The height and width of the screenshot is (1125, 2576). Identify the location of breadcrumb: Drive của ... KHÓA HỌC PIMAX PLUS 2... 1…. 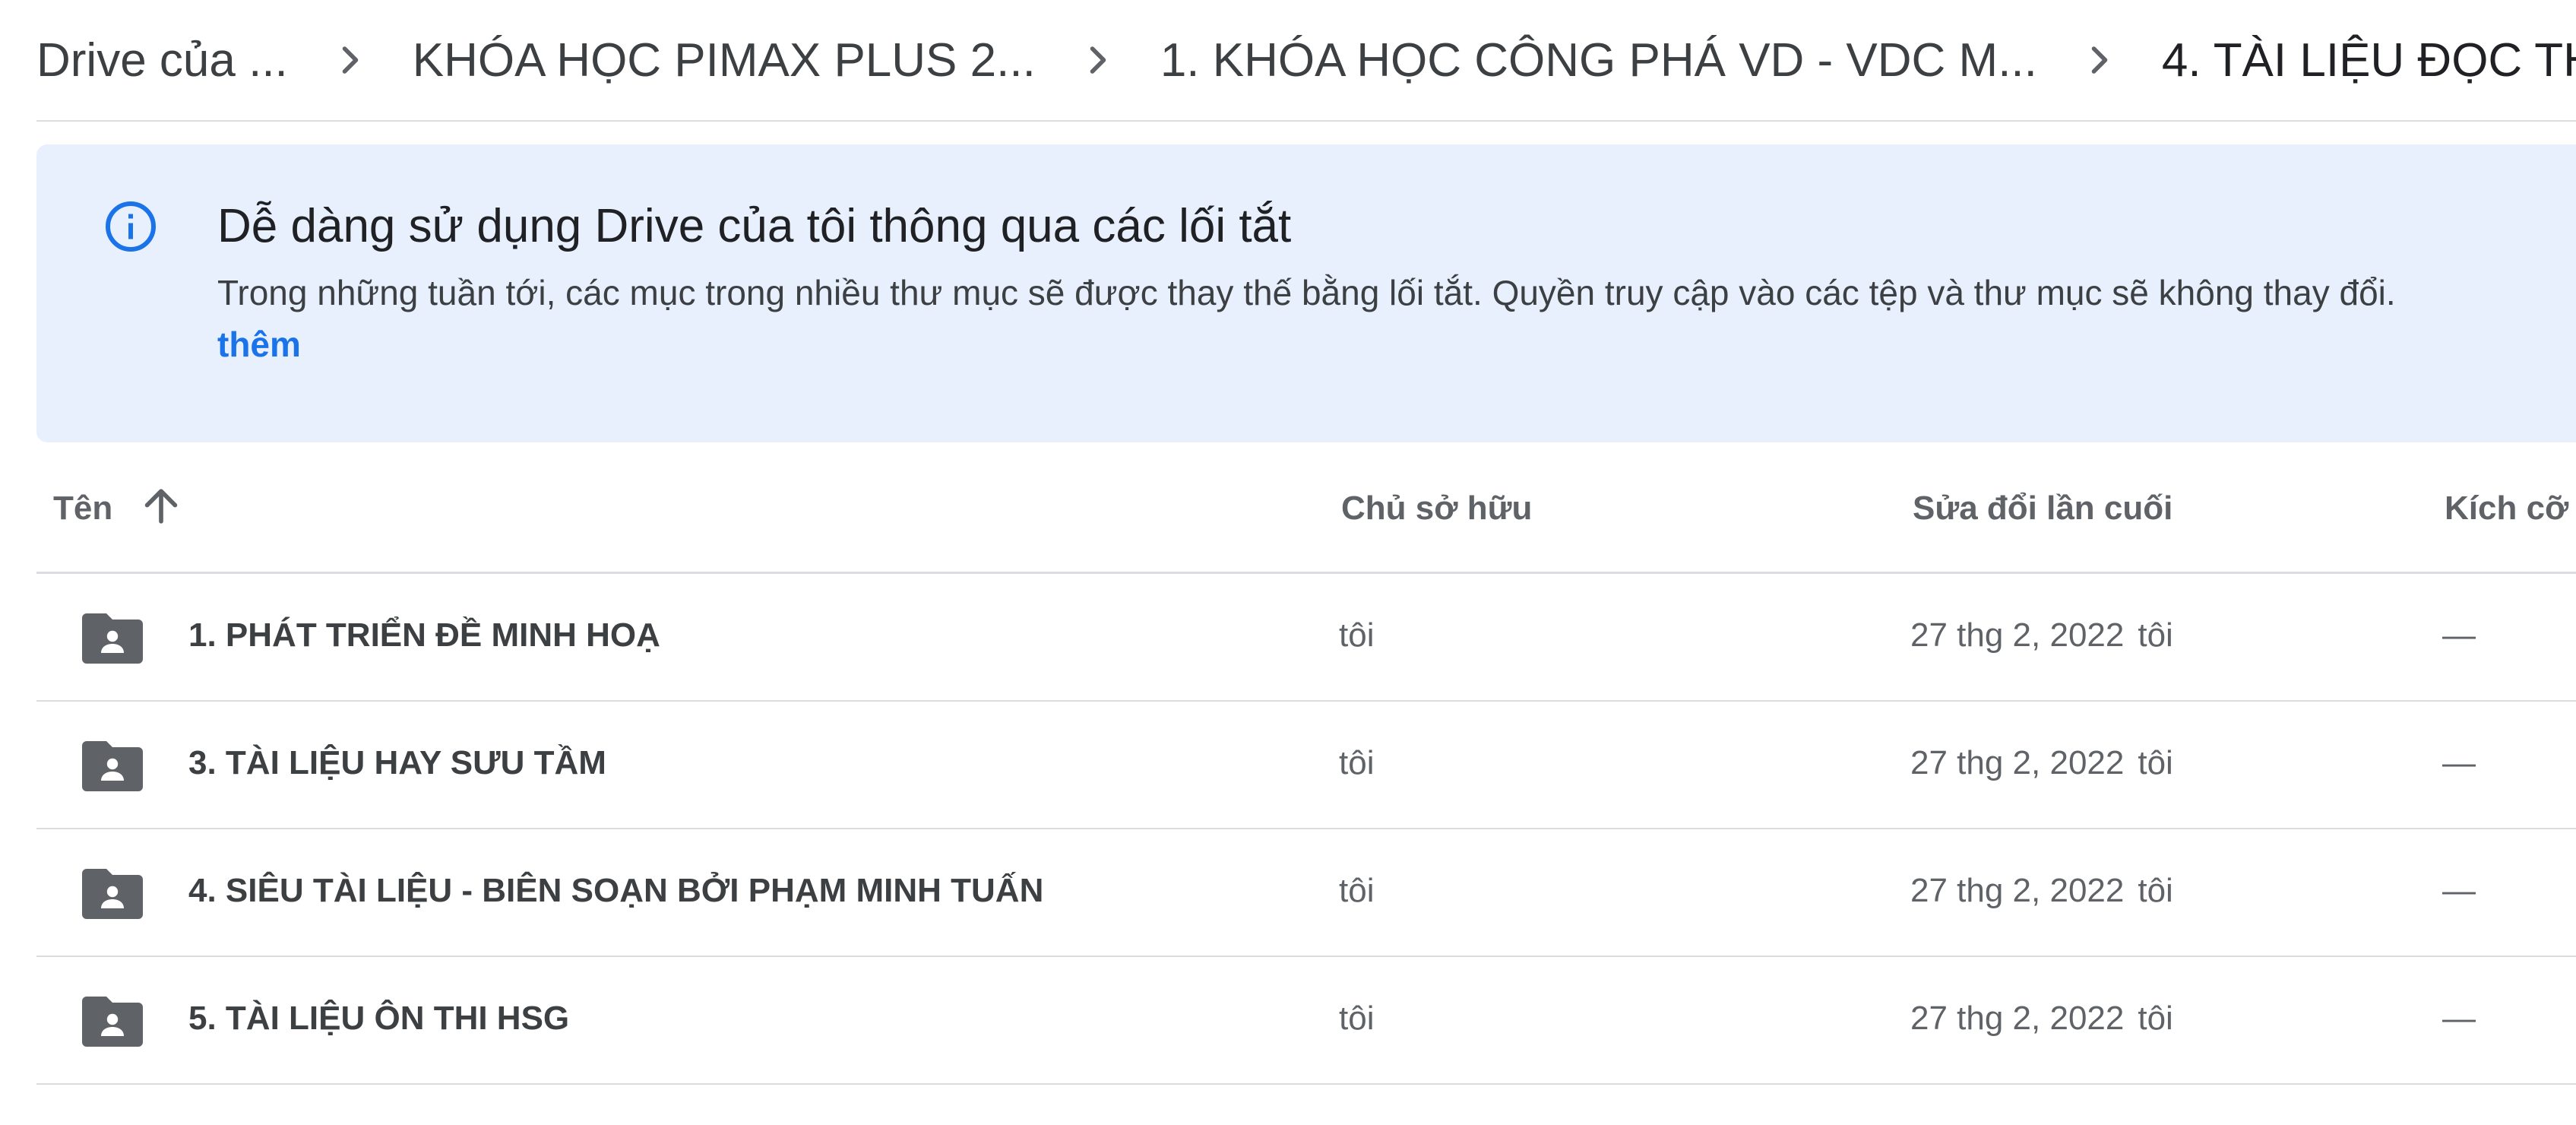
(1306, 61).